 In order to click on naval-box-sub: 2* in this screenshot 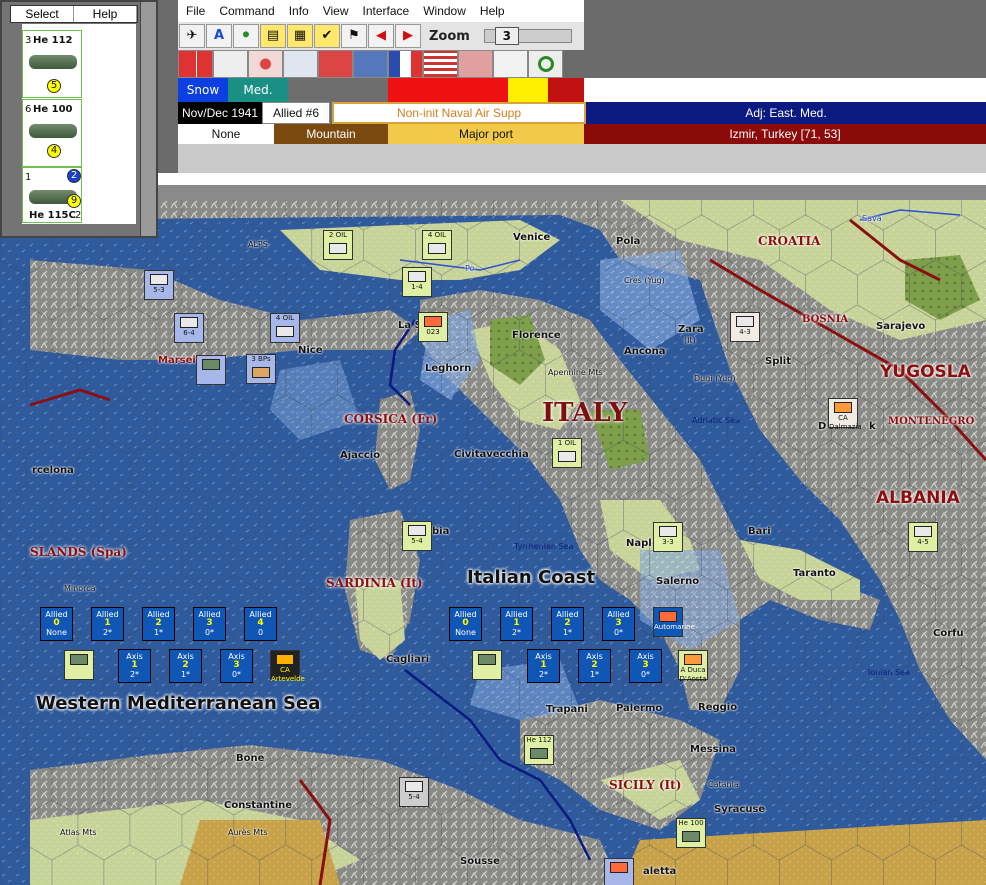, I will do `click(107, 632)`.